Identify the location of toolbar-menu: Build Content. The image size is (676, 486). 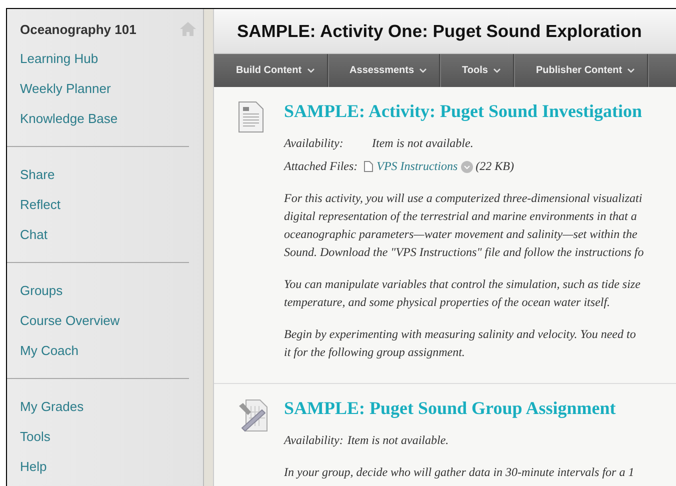
(271, 70).